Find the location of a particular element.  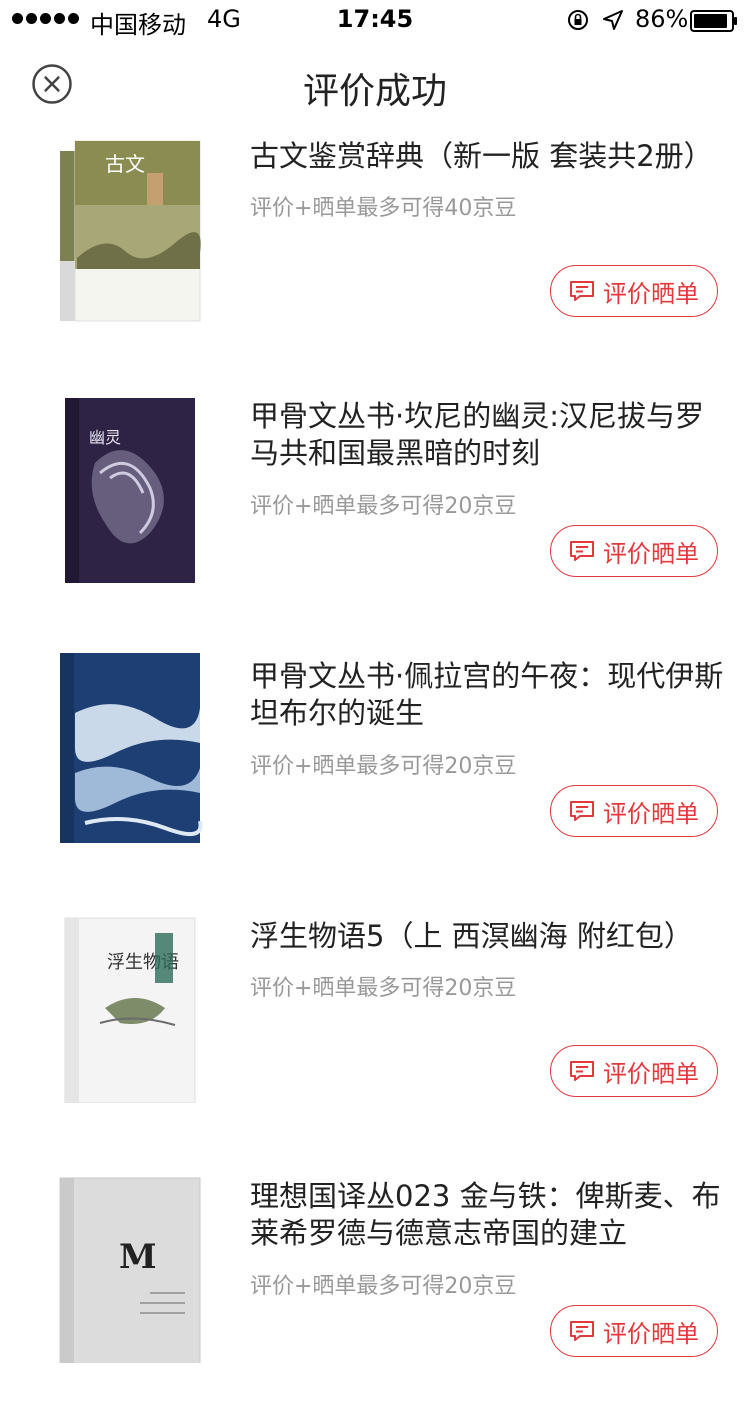

book-cover-image: 幽灵 is located at coordinates (130, 488).